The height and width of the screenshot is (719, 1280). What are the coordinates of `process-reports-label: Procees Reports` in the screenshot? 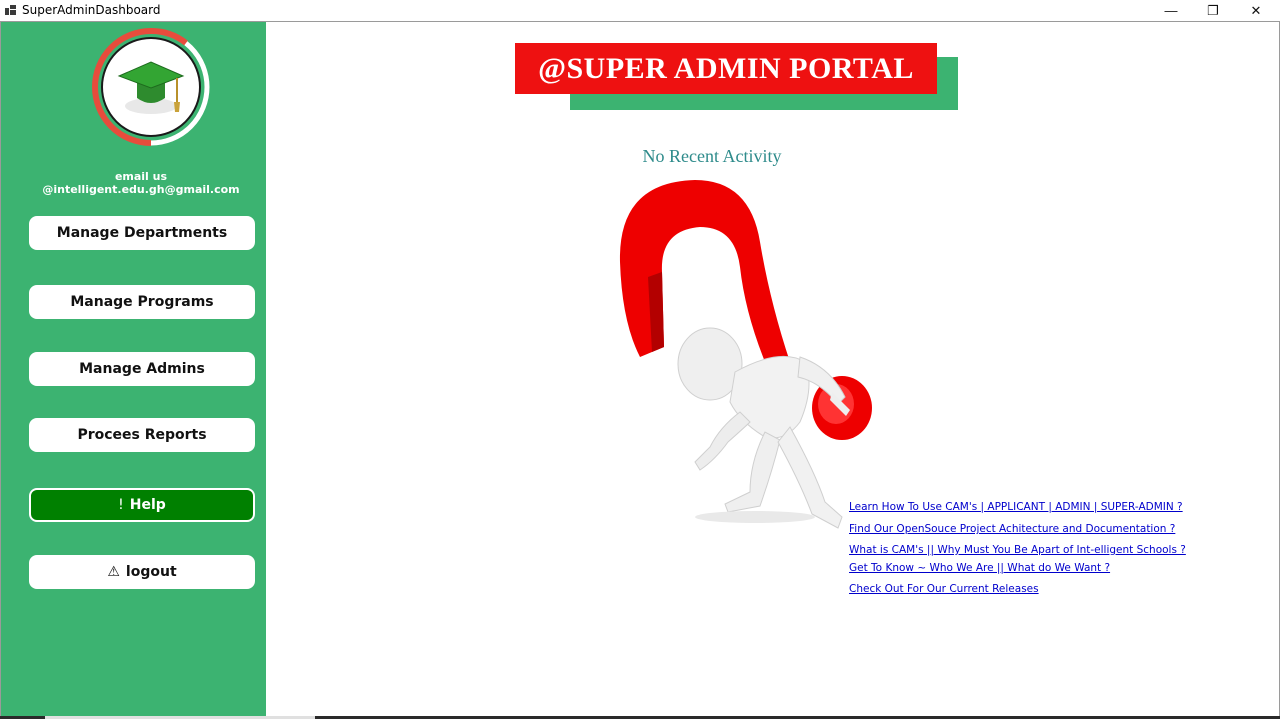 It's located at (142, 435).